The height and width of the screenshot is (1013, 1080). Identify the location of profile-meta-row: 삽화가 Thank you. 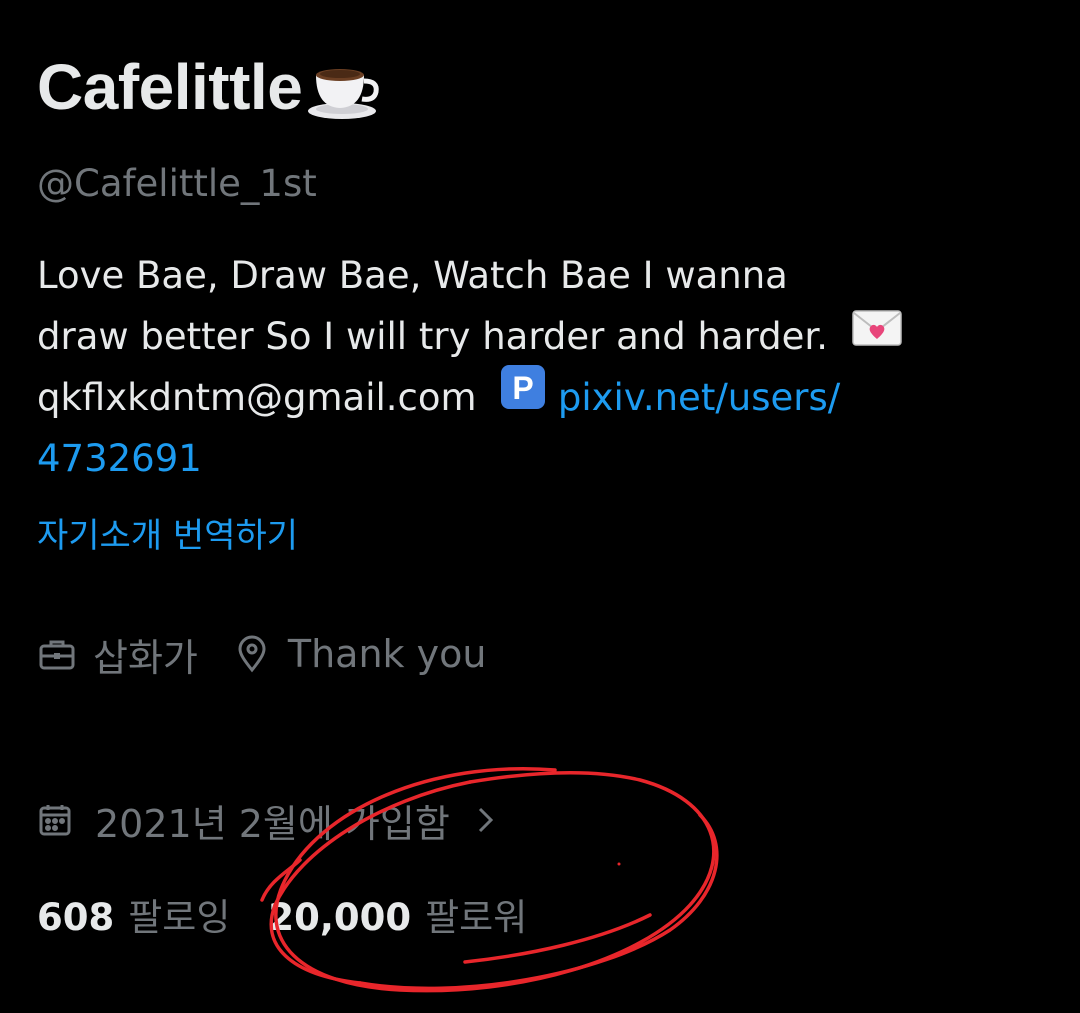
(261, 654).